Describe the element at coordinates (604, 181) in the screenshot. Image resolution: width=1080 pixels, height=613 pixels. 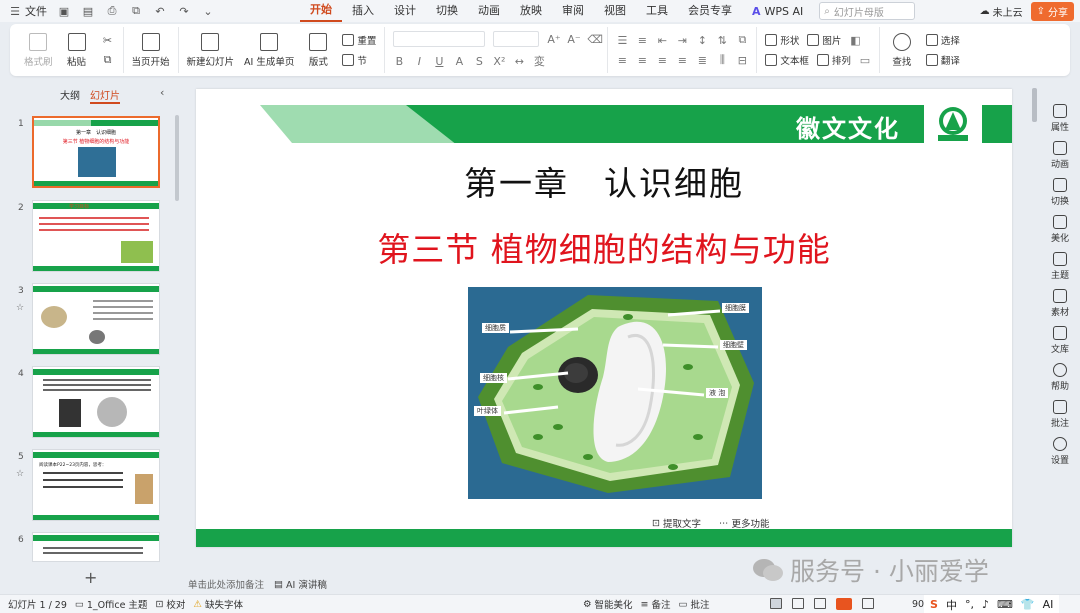
I see `slide-title: 第一章 认识细胞` at that location.